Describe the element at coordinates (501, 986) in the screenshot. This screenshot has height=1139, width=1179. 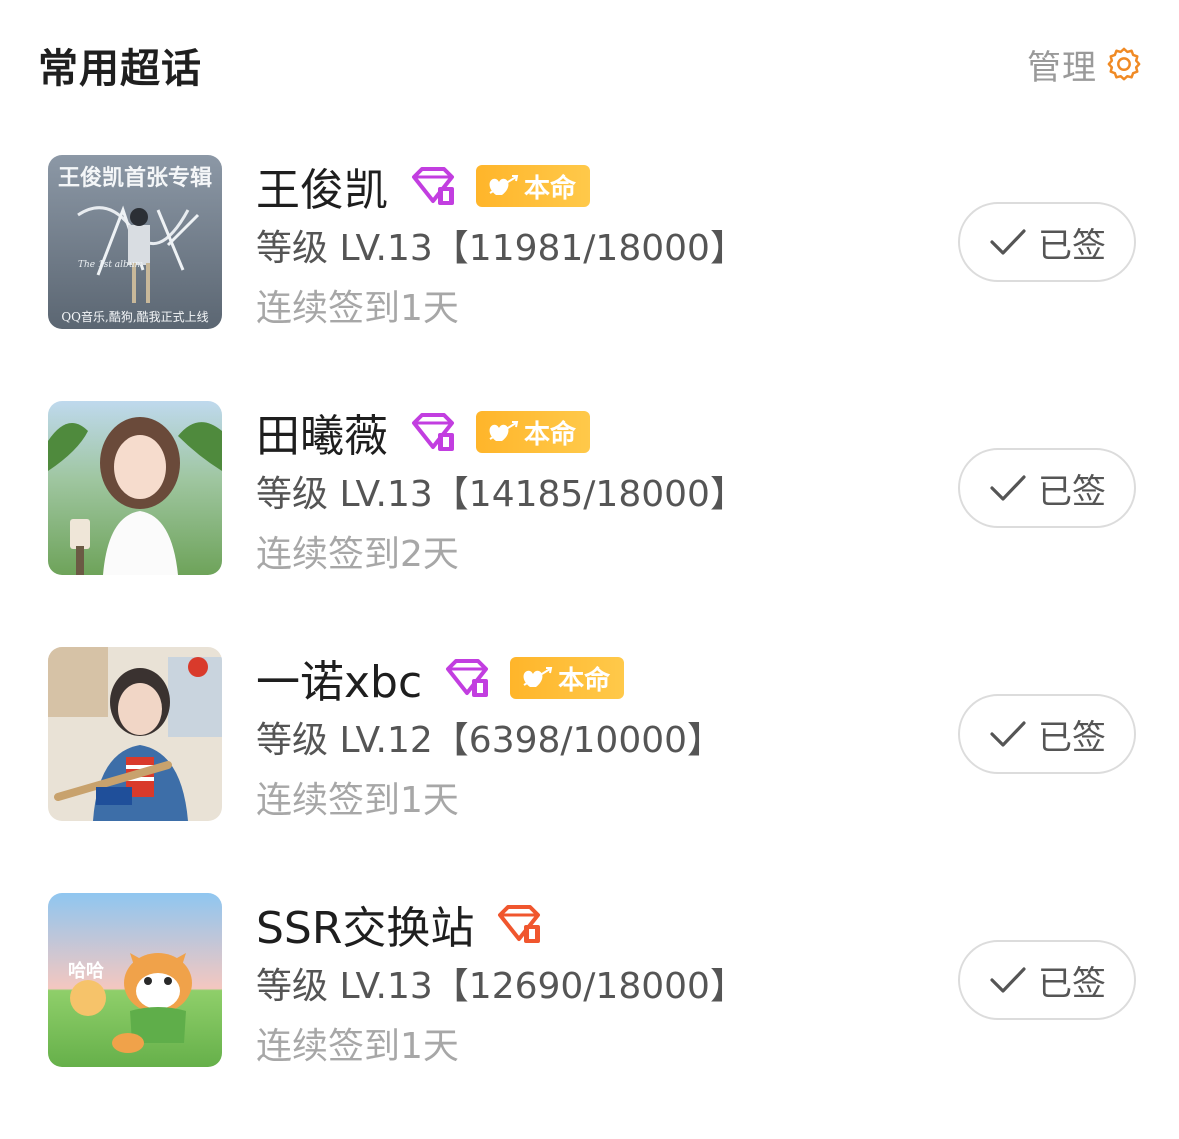
I see `level-text: 等级 LV.13【12690/18000】` at that location.